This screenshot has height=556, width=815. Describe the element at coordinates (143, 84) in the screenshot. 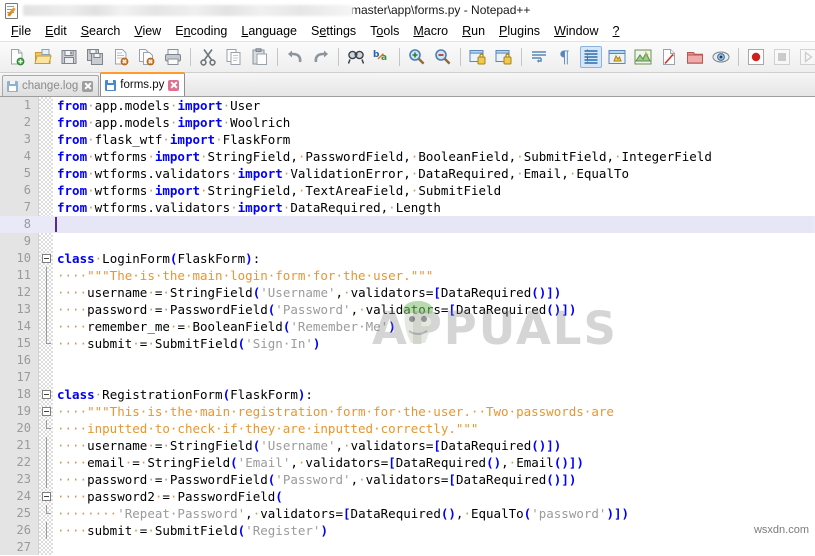

I see `tab-forms-py: forms.py` at that location.